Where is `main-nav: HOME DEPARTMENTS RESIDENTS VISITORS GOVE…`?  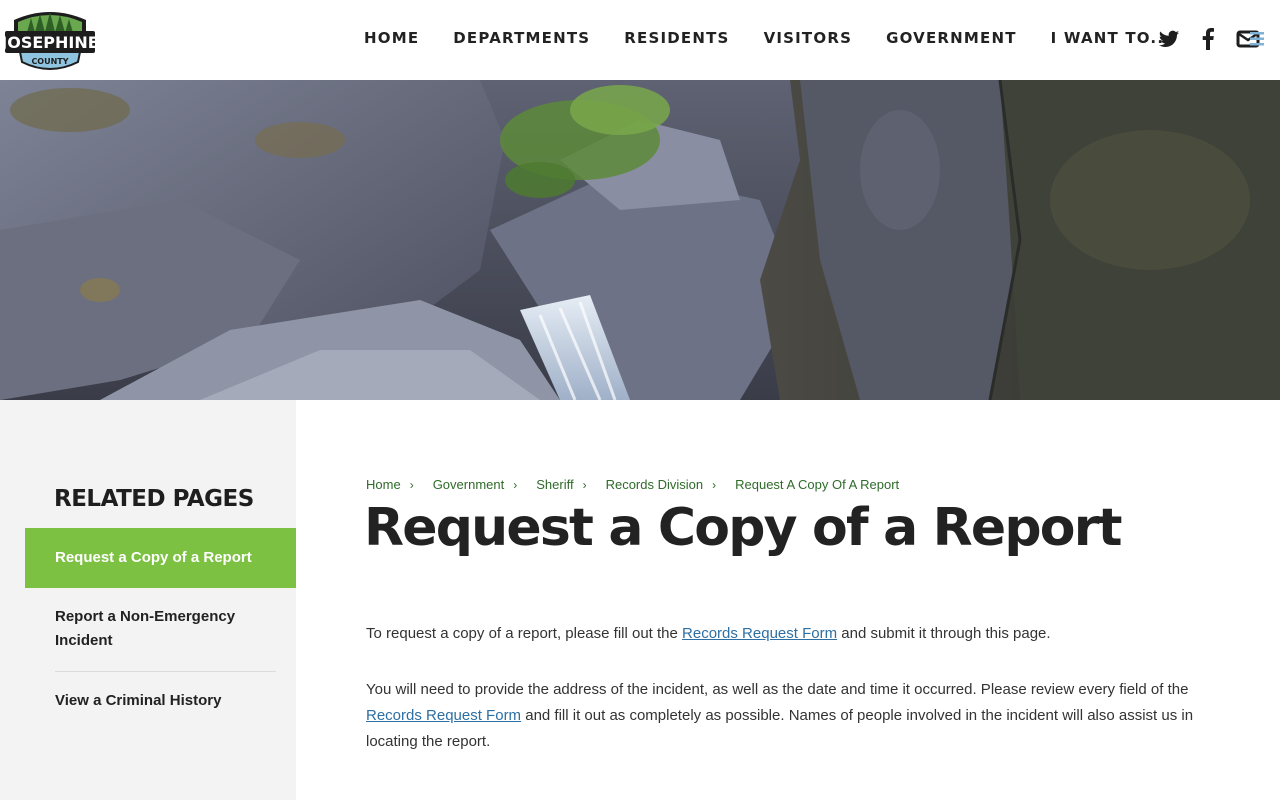 main-nav: HOME DEPARTMENTS RESIDENTS VISITORS GOVE… is located at coordinates (767, 38).